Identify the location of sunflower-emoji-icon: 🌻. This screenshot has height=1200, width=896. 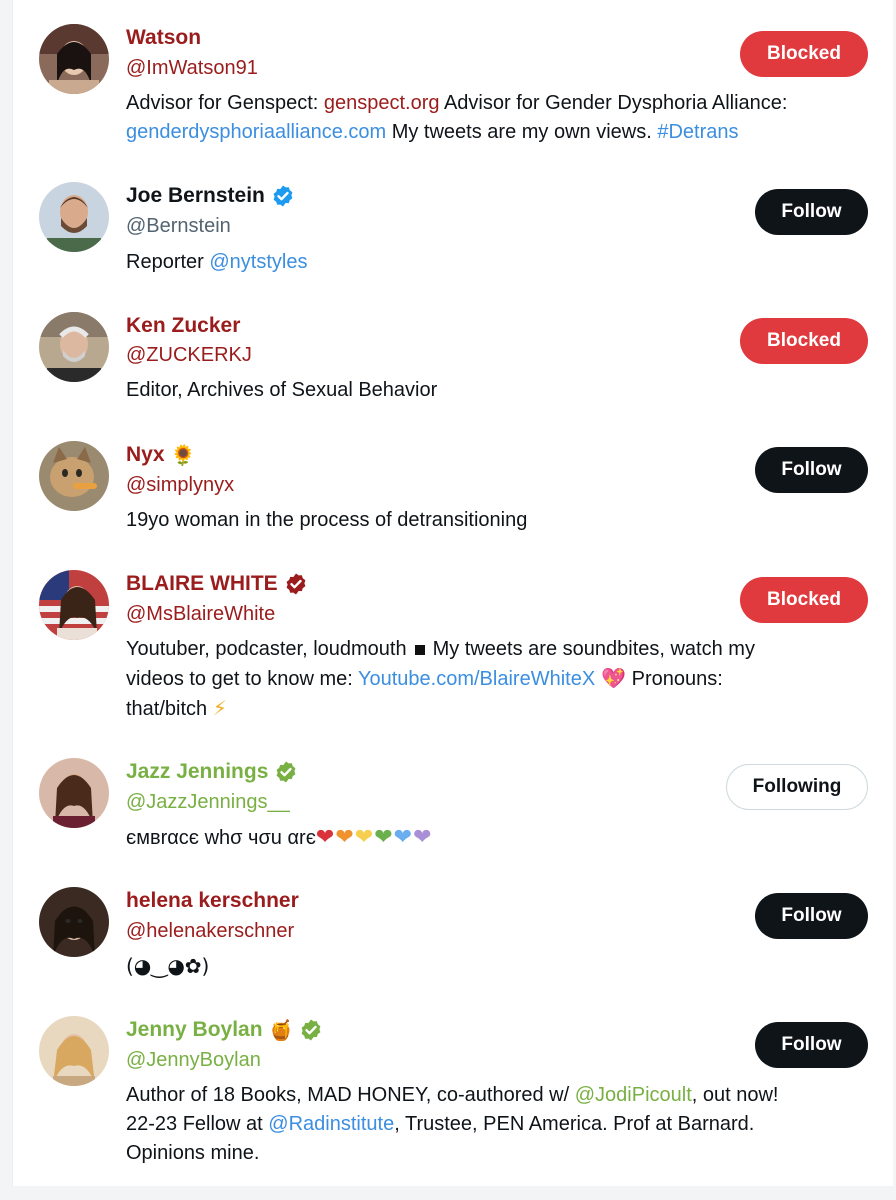
(183, 455).